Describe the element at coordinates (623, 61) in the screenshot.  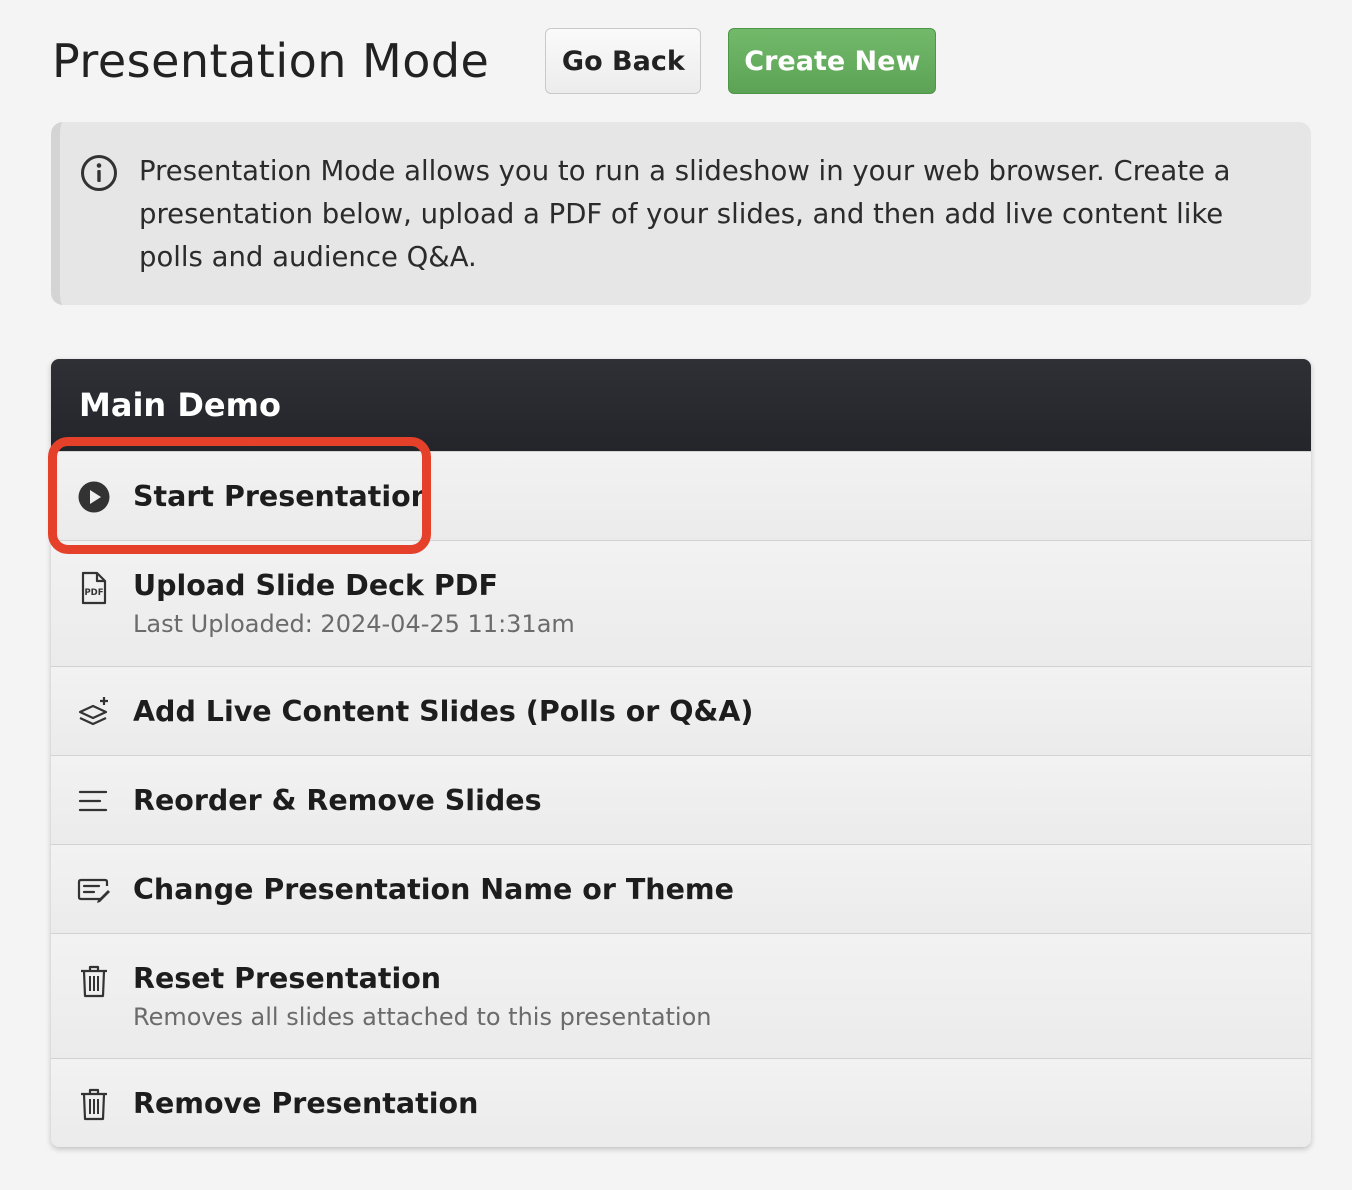
I see `go-back-button: Go Back` at that location.